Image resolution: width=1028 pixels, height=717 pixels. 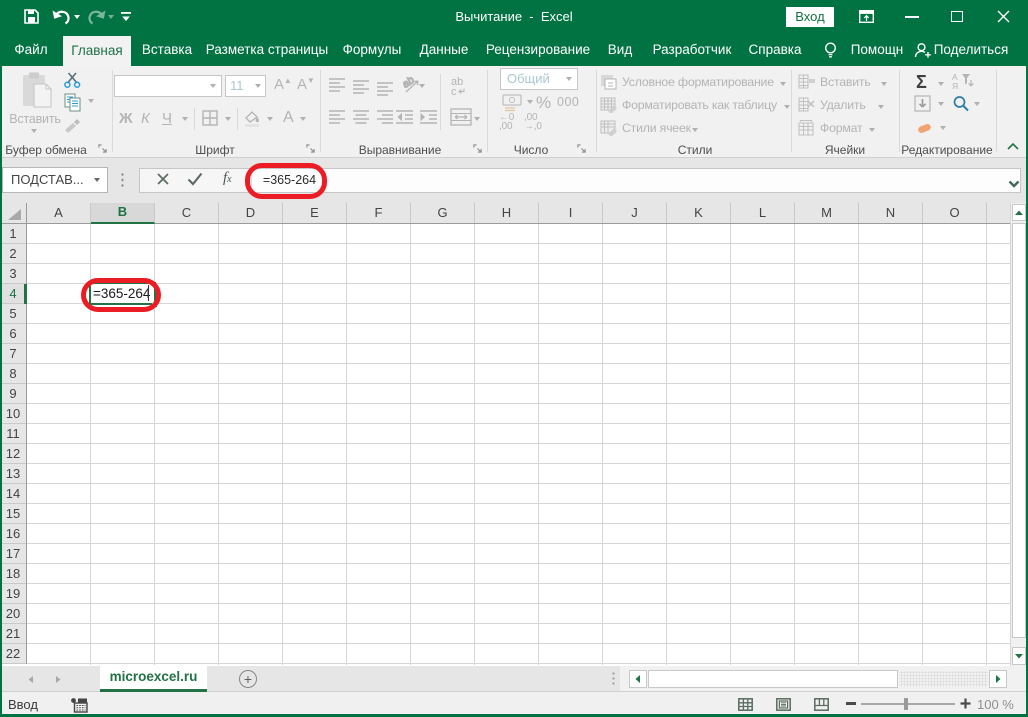 I want to click on svg-text: Я, so click(x=955, y=85).